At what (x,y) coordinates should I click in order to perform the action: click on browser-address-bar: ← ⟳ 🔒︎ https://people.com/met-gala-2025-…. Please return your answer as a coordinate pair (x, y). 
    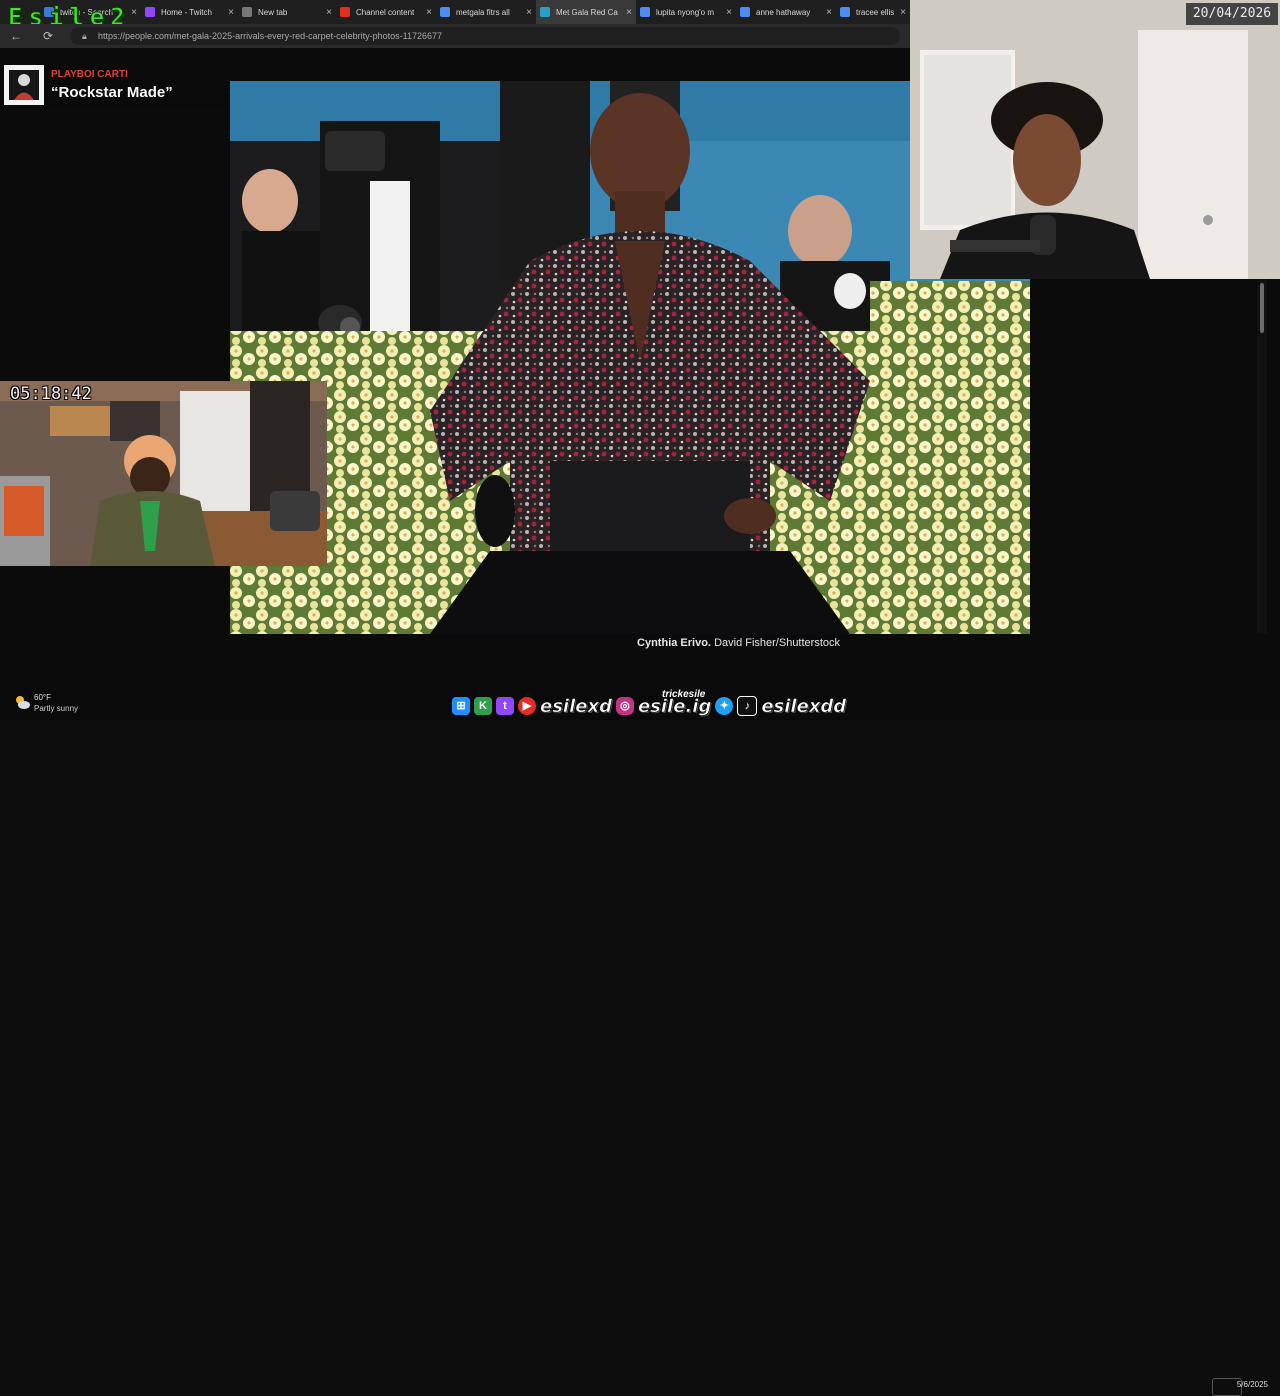
    Looking at the image, I should click on (455, 36).